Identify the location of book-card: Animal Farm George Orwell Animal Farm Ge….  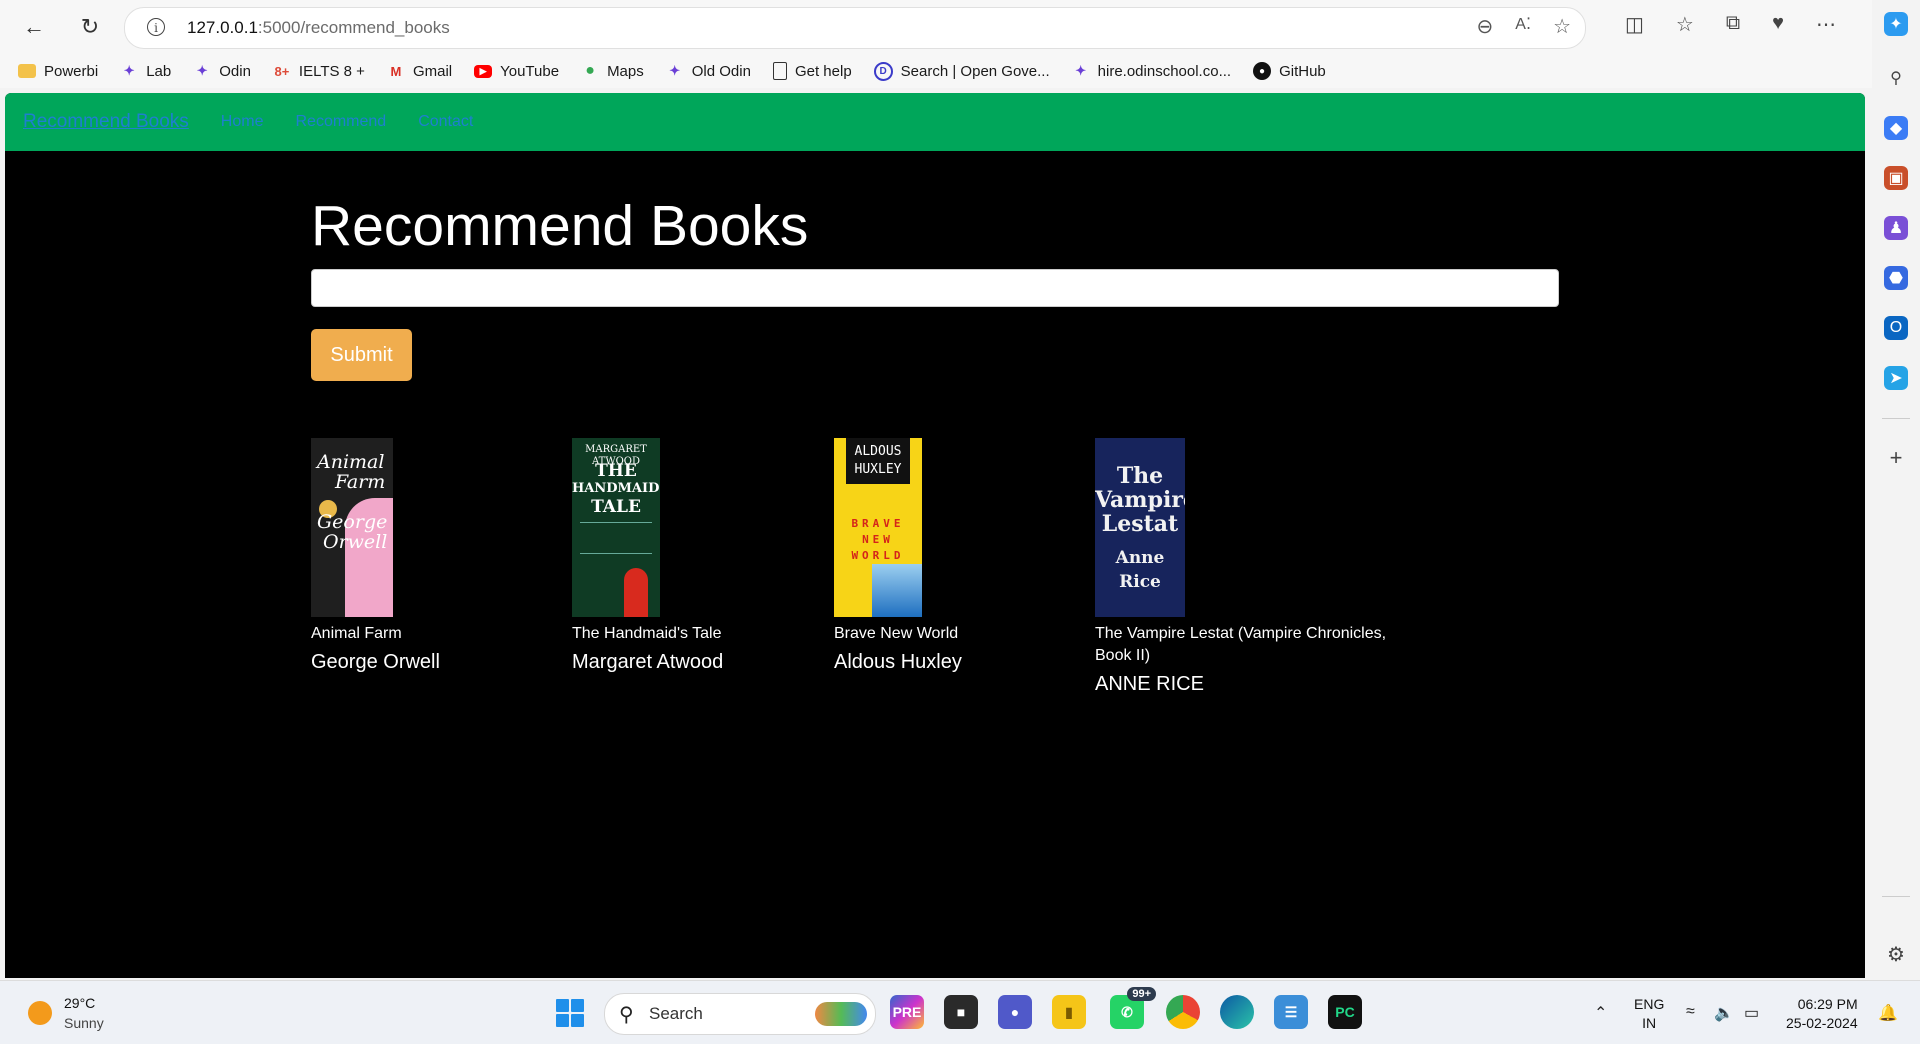
(461, 556).